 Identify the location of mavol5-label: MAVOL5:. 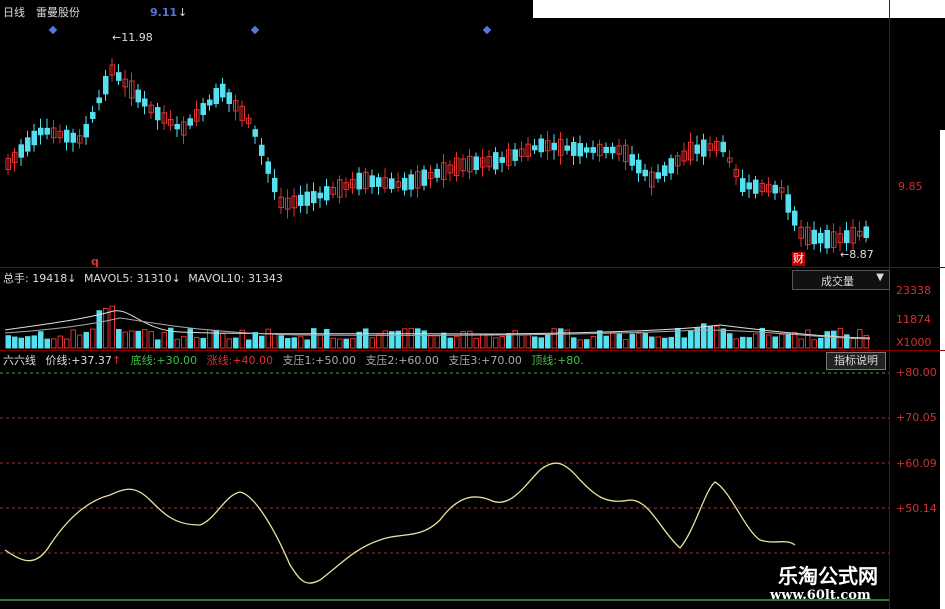
(108, 278).